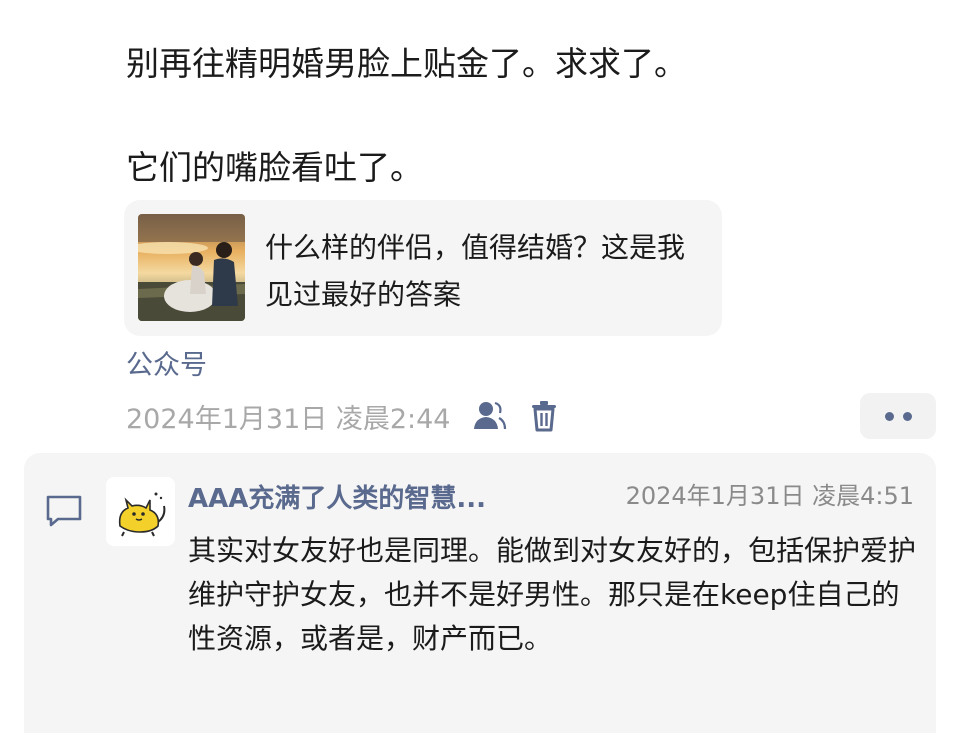 Image resolution: width=954 pixels, height=733 pixels. What do you see at coordinates (140, 511) in the screenshot?
I see `commenter-avatar` at bounding box center [140, 511].